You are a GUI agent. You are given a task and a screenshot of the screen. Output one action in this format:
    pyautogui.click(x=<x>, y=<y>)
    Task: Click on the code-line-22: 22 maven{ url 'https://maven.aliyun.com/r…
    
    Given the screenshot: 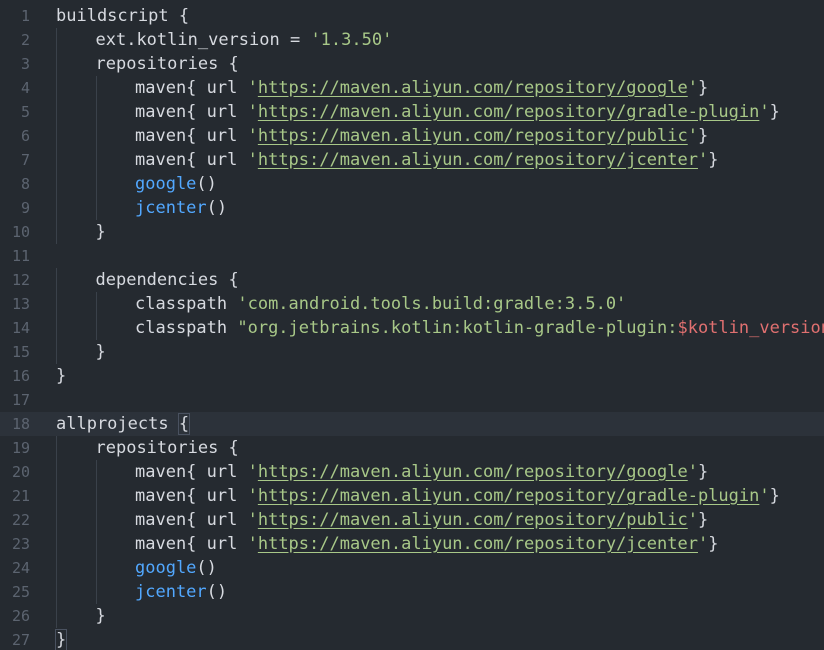 What is the action you would take?
    pyautogui.click(x=412, y=520)
    